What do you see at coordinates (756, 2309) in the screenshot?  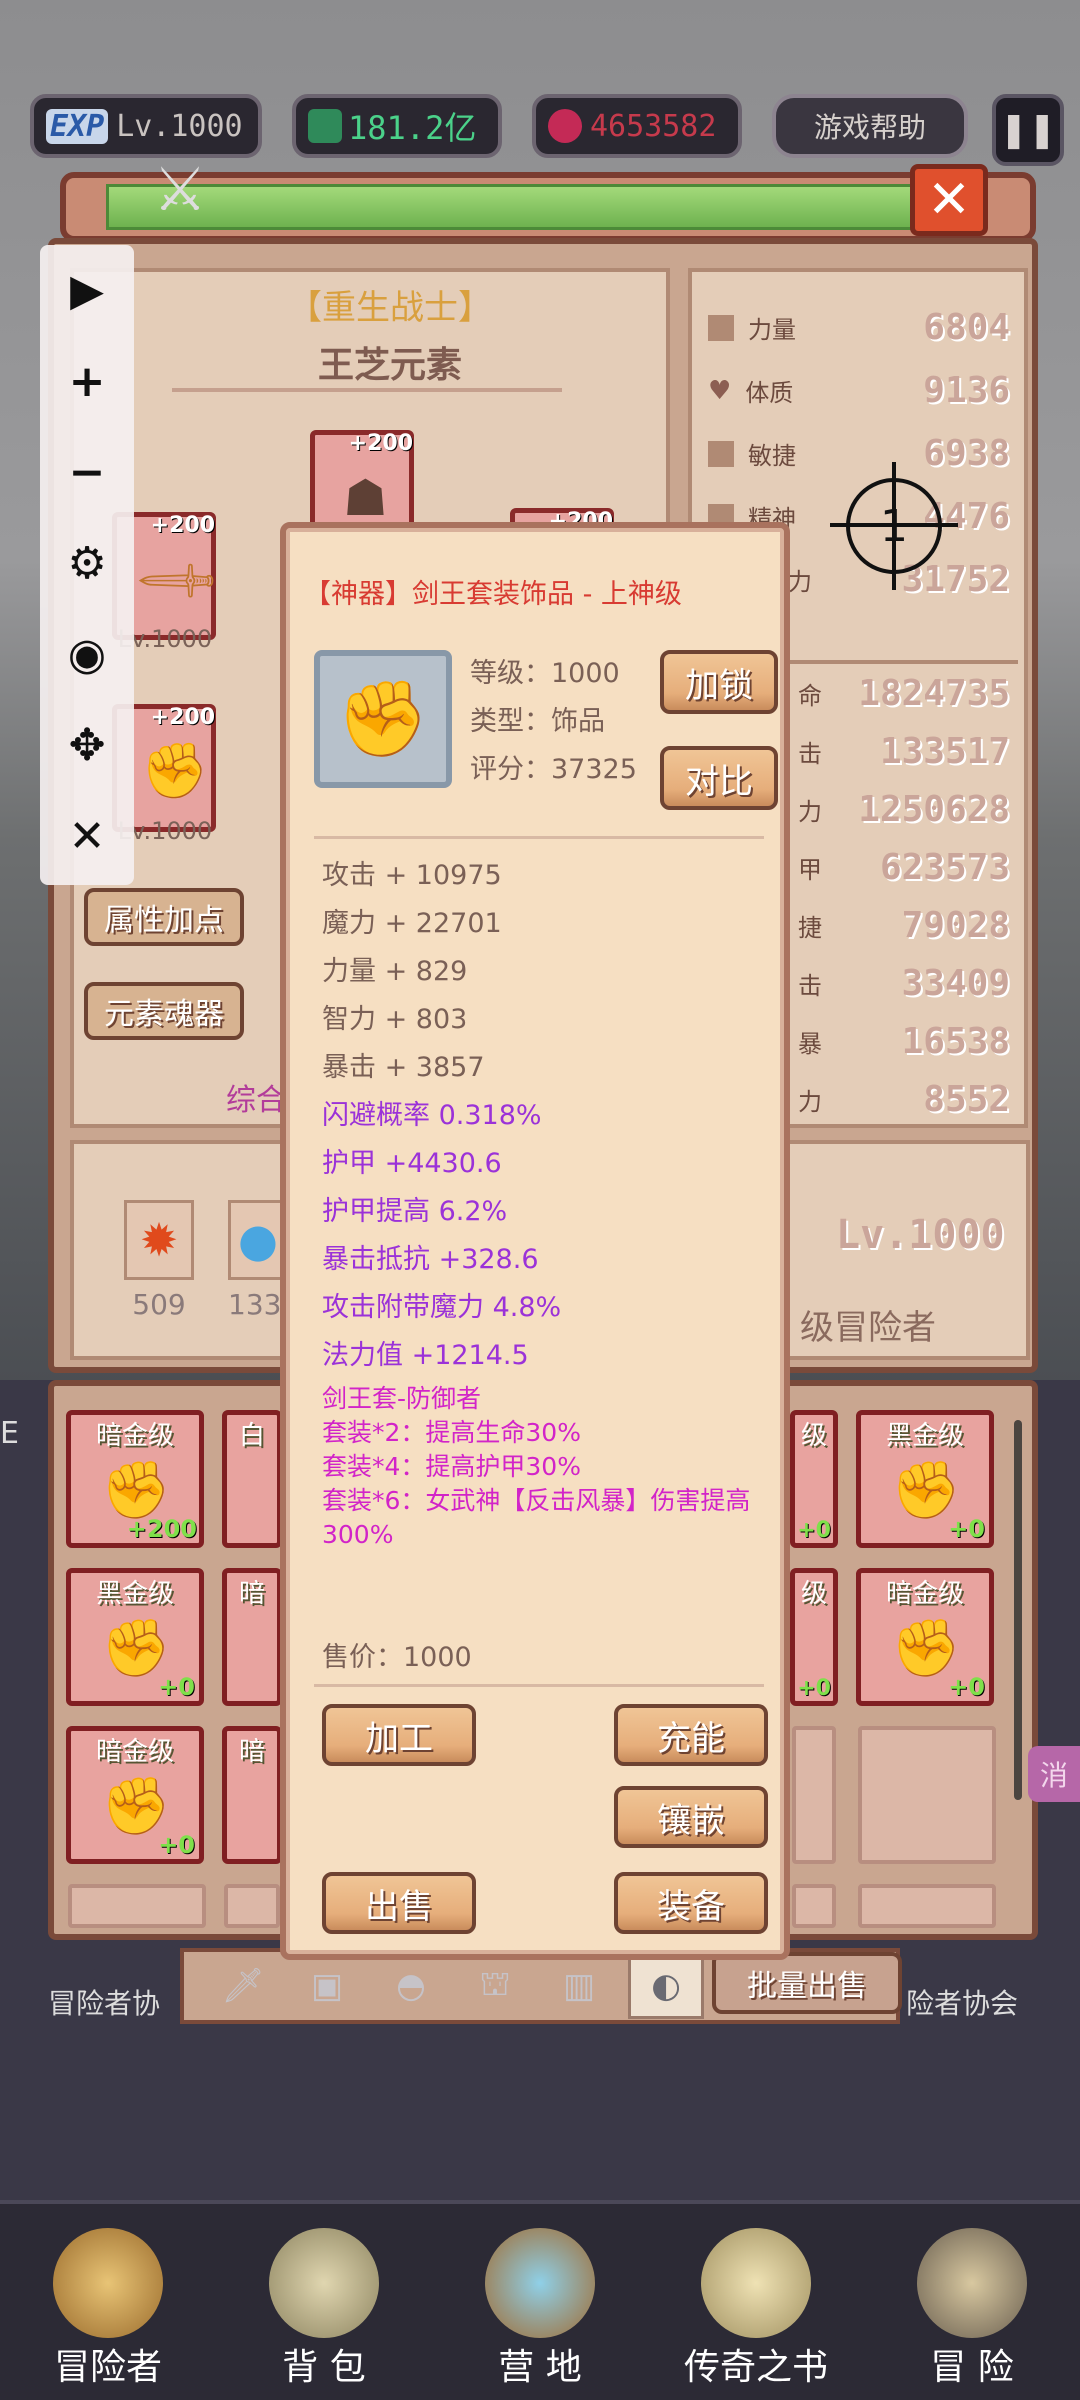 I see `nav-legend-book: 传奇之书` at bounding box center [756, 2309].